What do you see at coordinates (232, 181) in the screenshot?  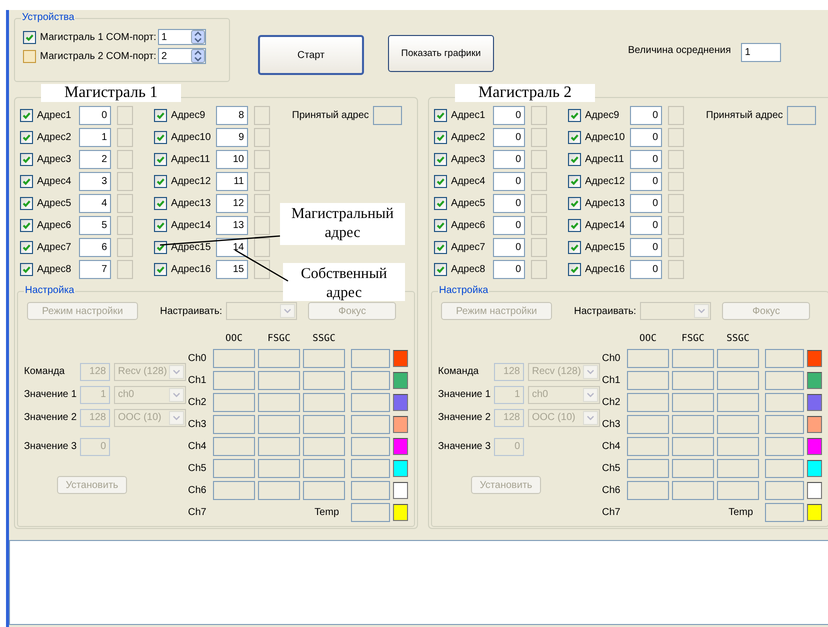 I see `address-field: 11` at bounding box center [232, 181].